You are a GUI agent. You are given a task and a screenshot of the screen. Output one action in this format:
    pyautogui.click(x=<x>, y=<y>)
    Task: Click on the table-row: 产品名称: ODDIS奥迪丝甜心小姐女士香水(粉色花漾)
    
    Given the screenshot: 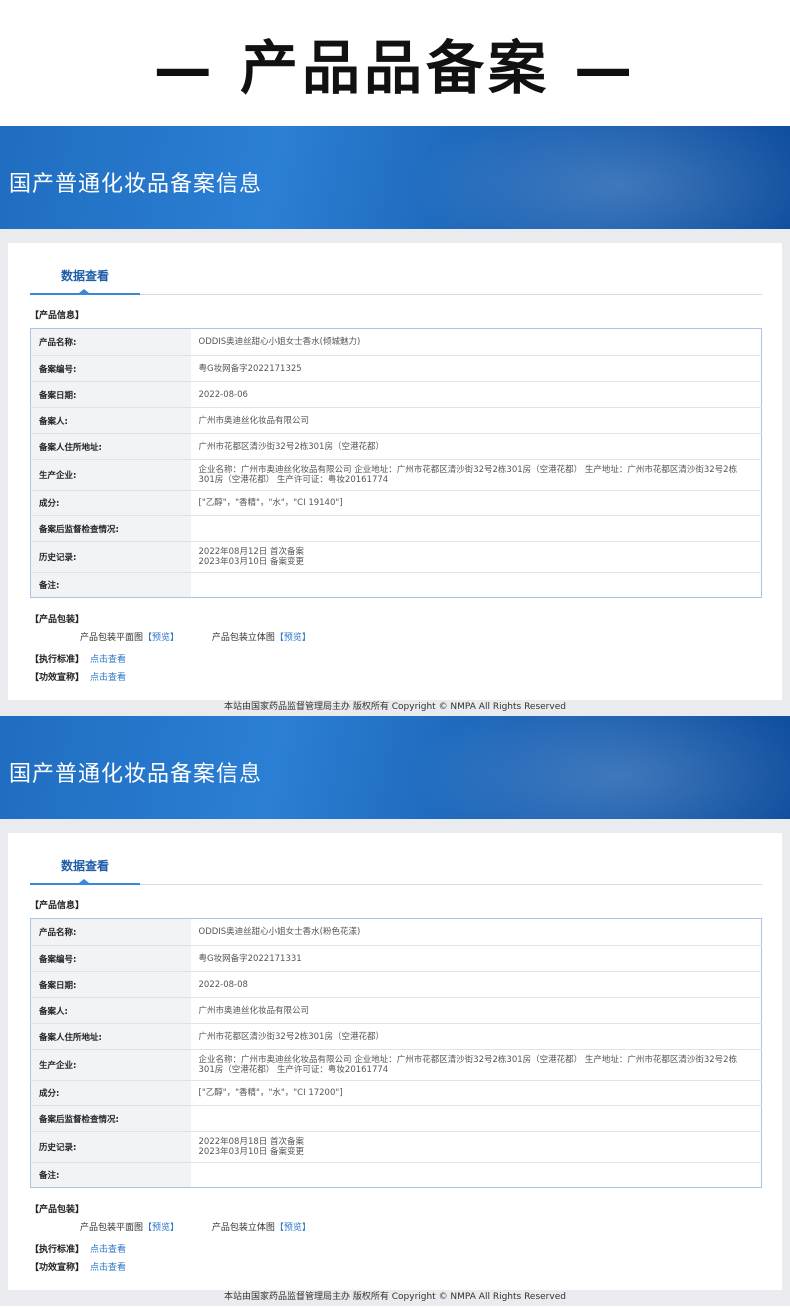 What is the action you would take?
    pyautogui.click(x=396, y=932)
    